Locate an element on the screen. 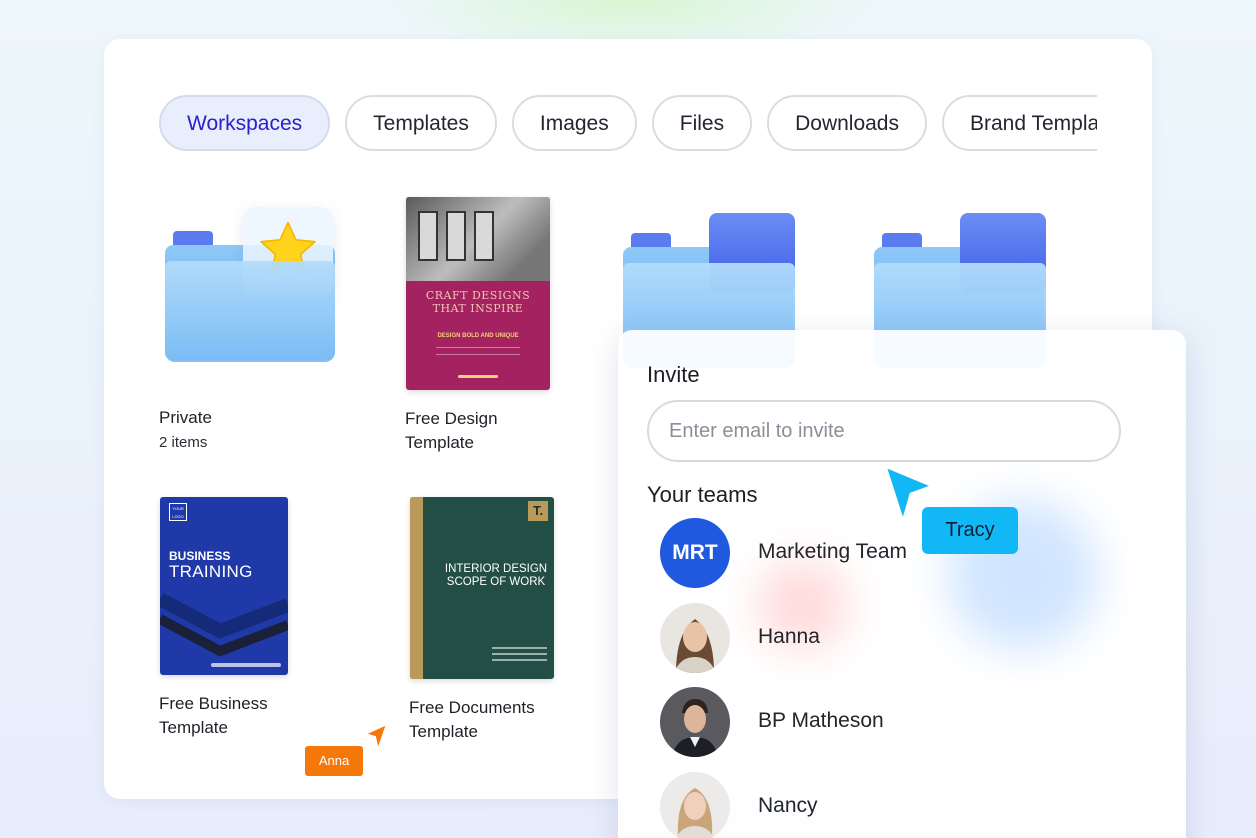 This screenshot has width=1256, height=838. tab-brand-templates: Brand Templates is located at coordinates (1019, 123).